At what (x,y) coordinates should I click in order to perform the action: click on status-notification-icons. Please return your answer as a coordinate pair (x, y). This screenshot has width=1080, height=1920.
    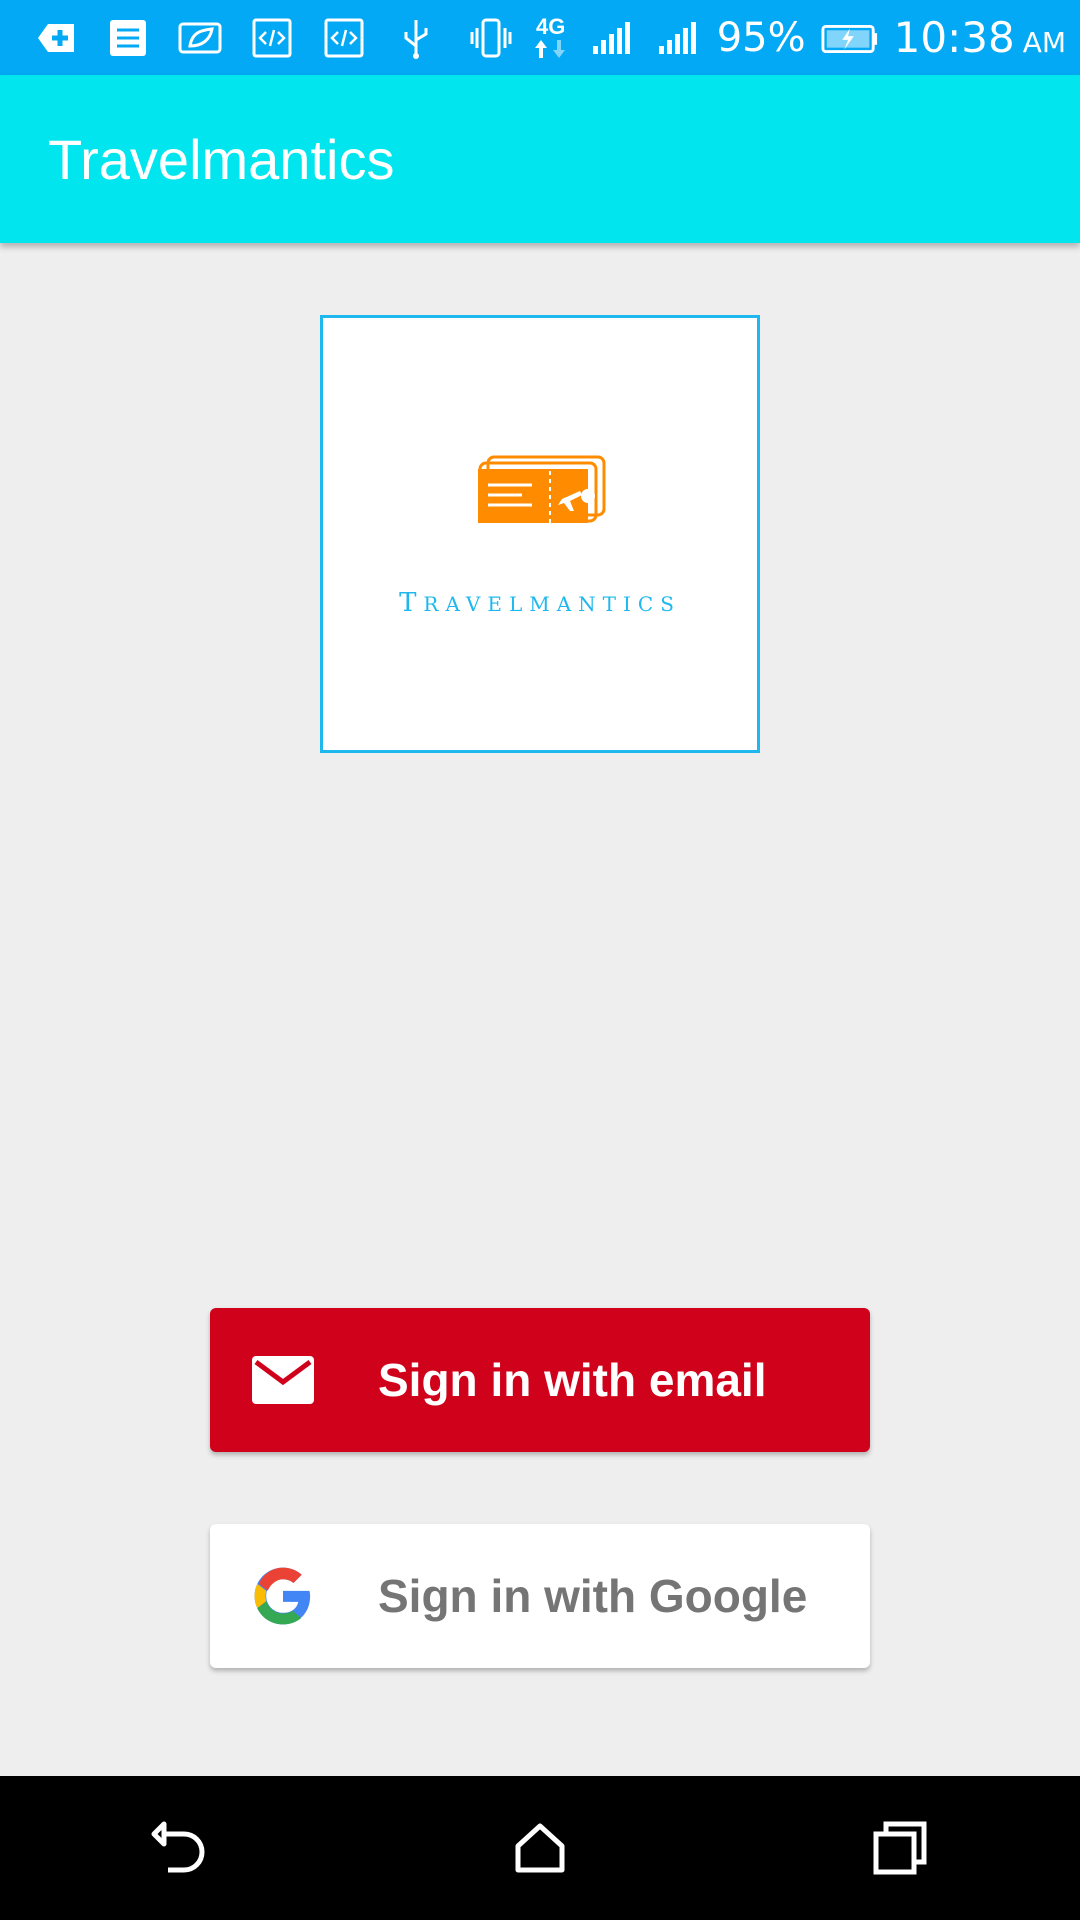
    Looking at the image, I should click on (236, 38).